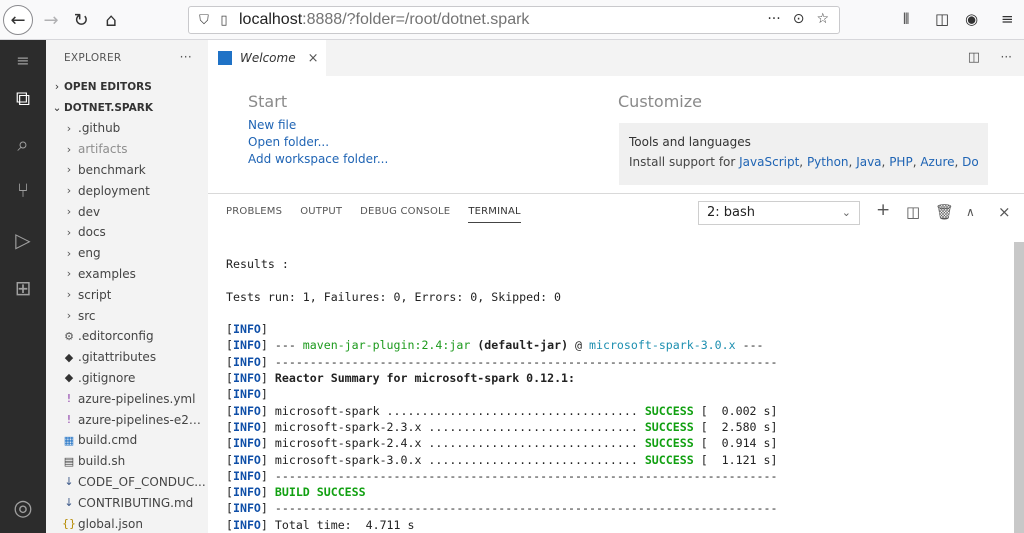  I want to click on pocket-icon: ⊙, so click(799, 19).